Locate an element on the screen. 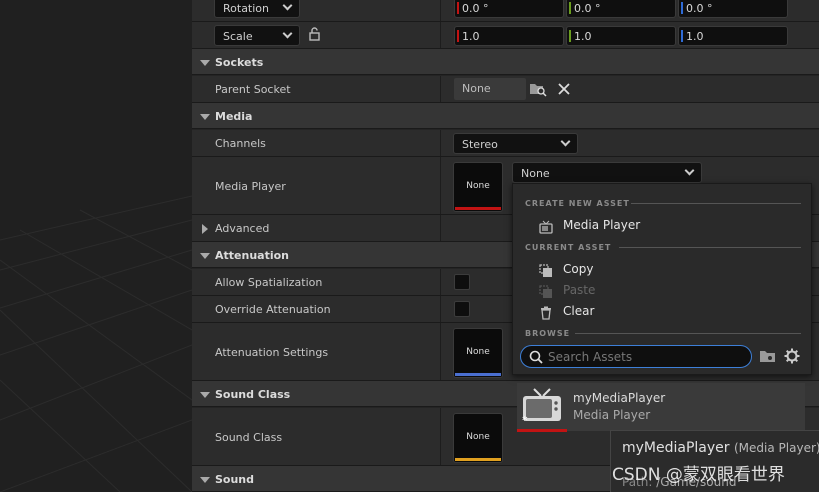  paste-icon is located at coordinates (546, 292).